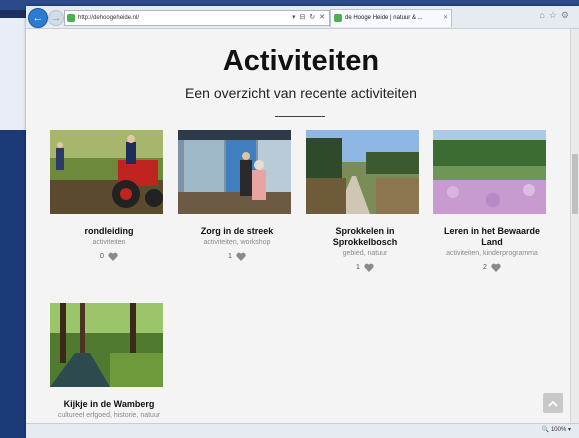  I want to click on browser-tab: de Hooge Heide | natuur & ... ✕, so click(391, 18).